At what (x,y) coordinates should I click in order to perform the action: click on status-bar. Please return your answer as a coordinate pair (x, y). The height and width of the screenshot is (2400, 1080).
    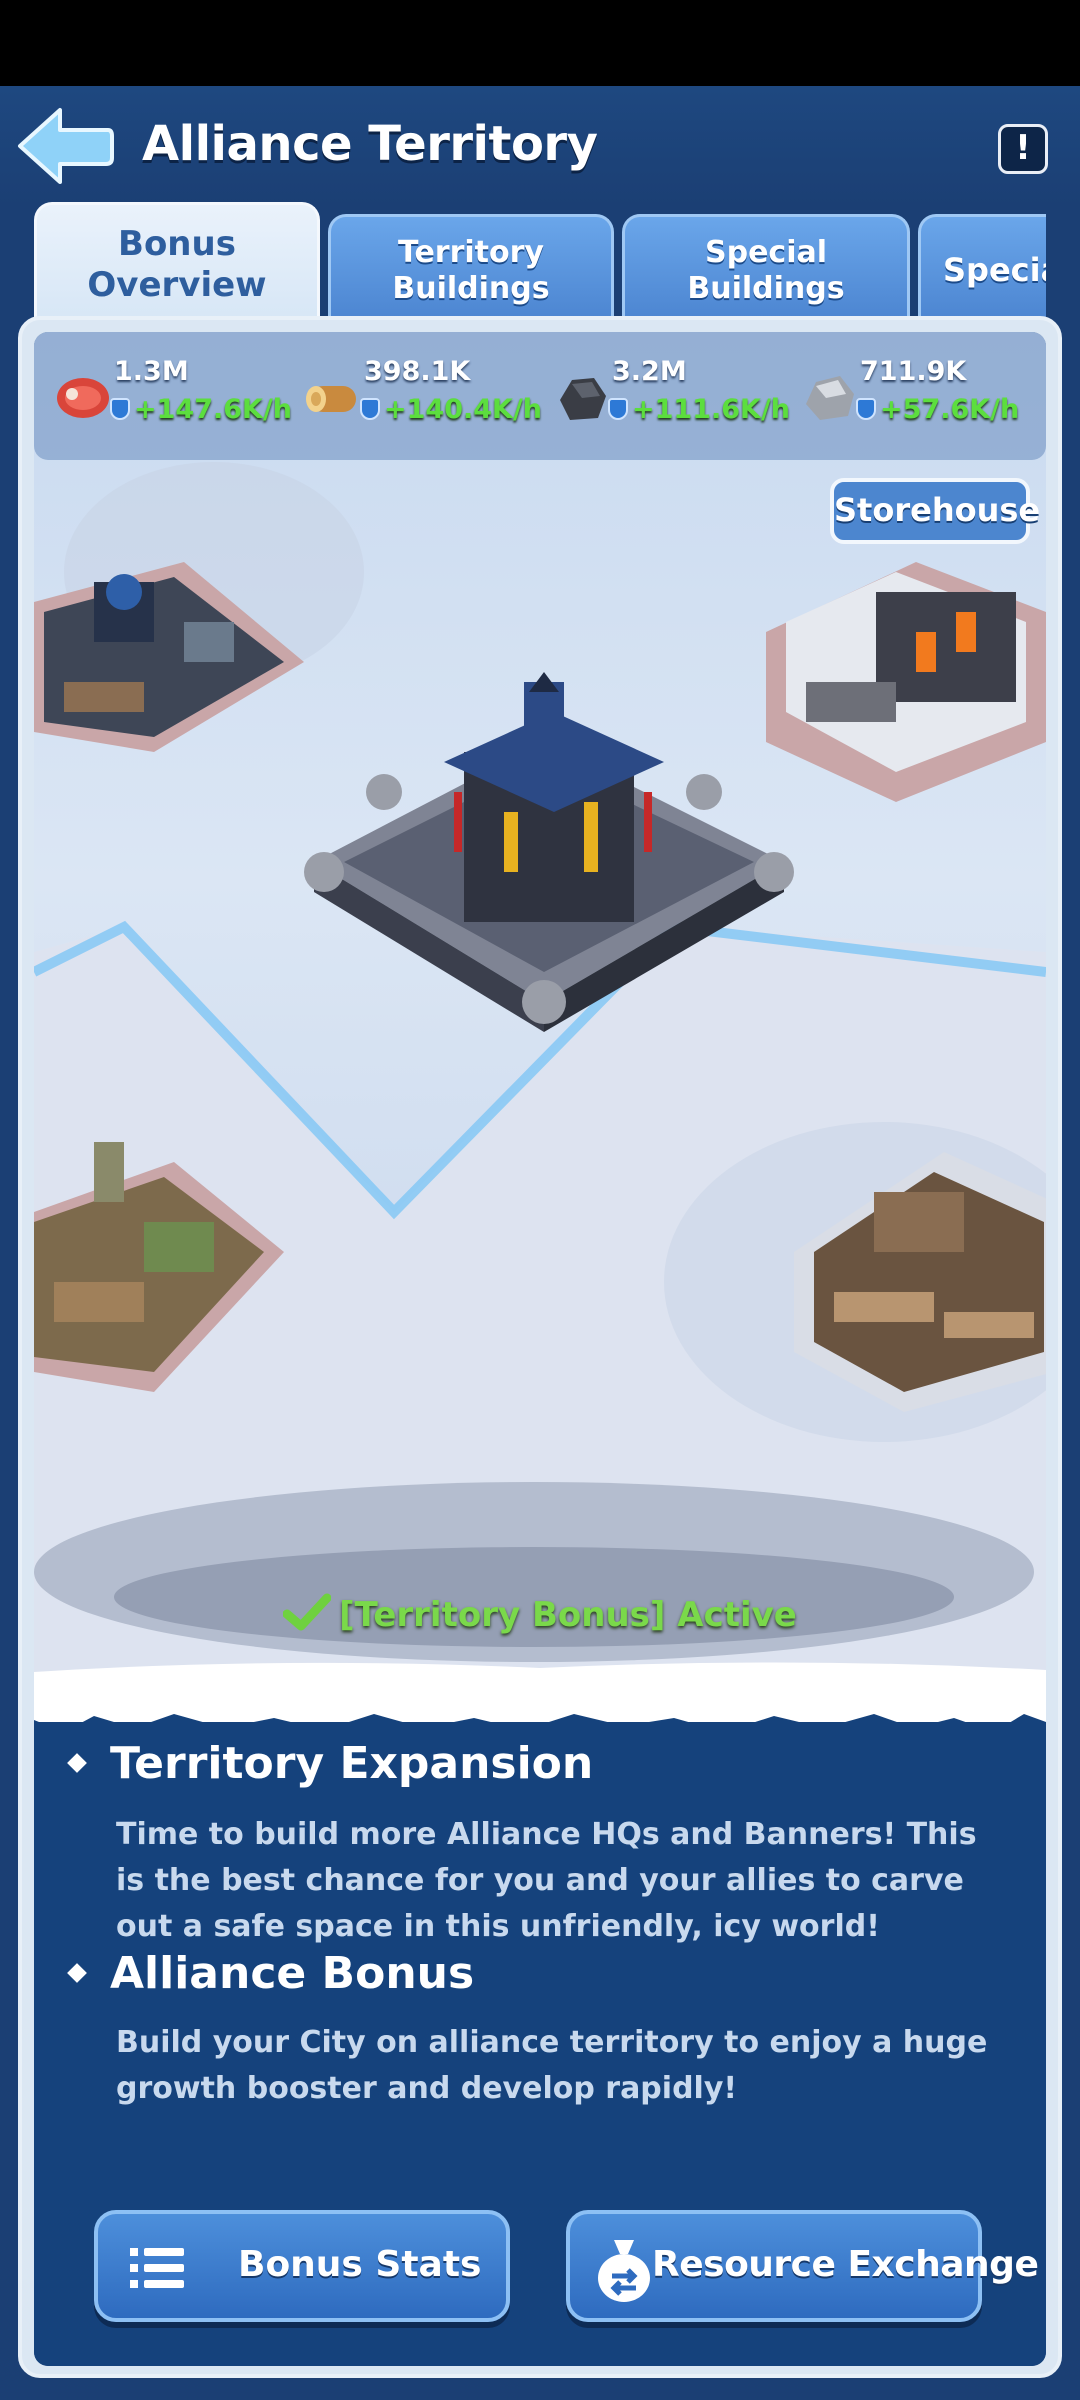
    Looking at the image, I should click on (540, 43).